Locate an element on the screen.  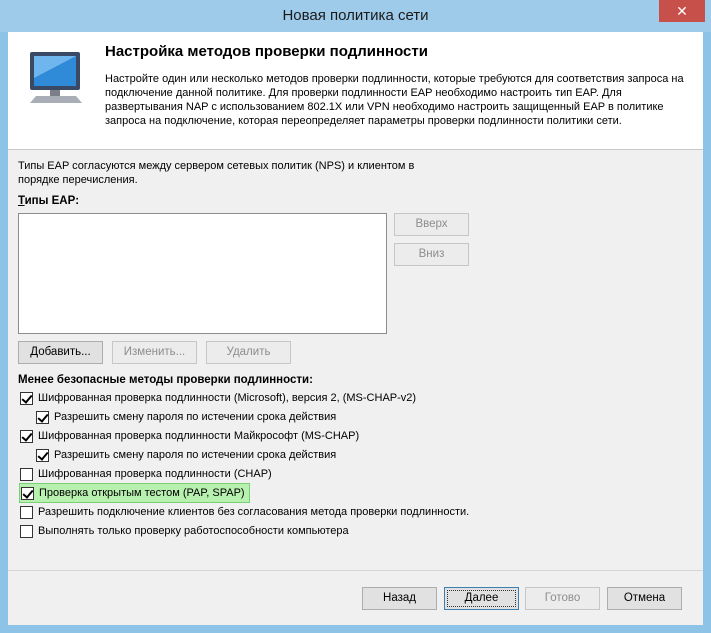
option-pap-spap: Проверка открытым тестом (PAP, SPAP) is located at coordinates (134, 493).